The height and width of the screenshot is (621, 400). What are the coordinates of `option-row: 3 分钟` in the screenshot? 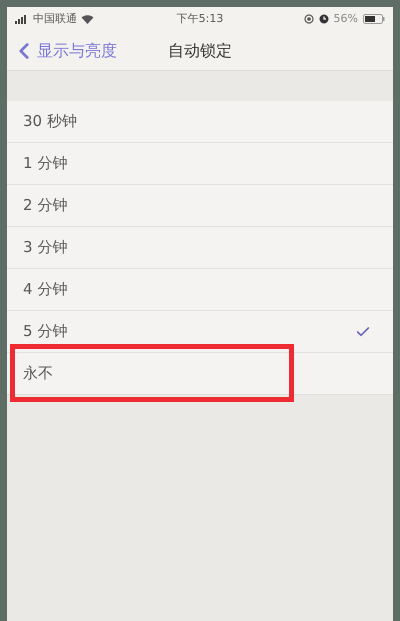 It's located at (200, 248).